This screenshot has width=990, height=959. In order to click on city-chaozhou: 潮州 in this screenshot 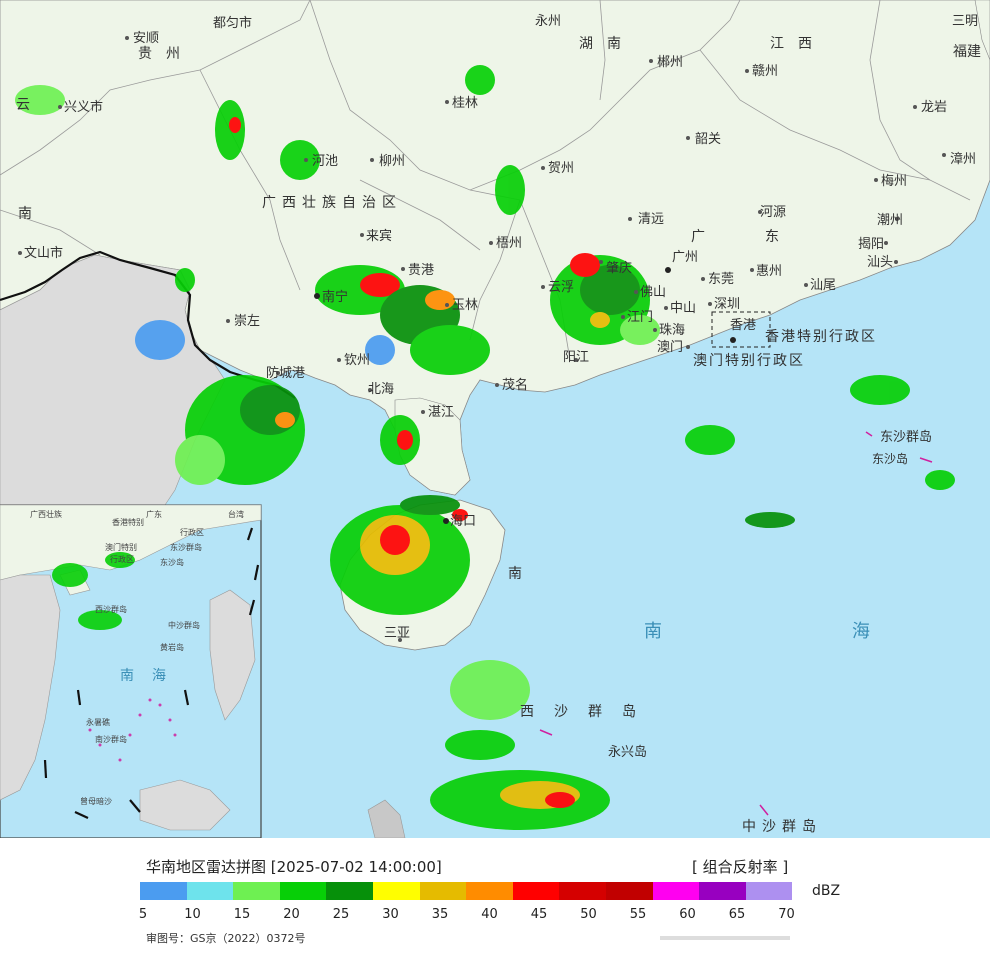, I will do `click(890, 220)`.